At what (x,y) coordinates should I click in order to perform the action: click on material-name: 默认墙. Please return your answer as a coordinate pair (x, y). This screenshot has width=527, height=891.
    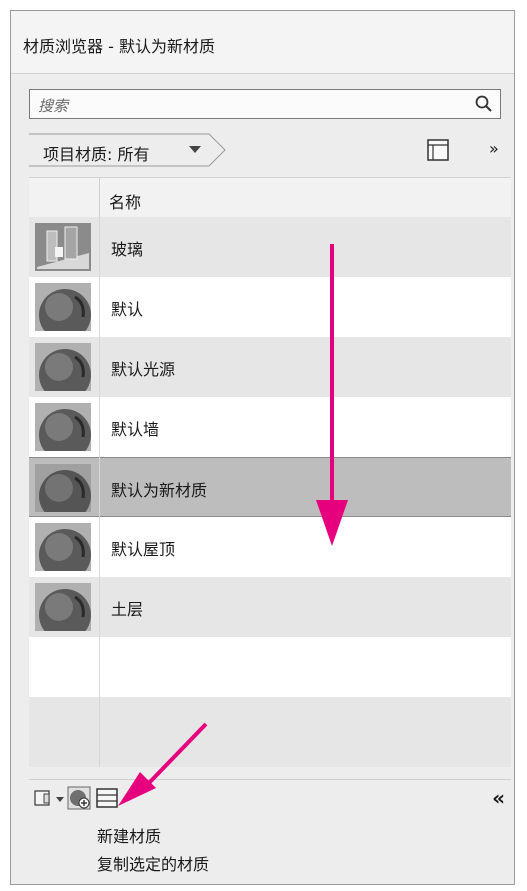
    Looking at the image, I should click on (135, 429).